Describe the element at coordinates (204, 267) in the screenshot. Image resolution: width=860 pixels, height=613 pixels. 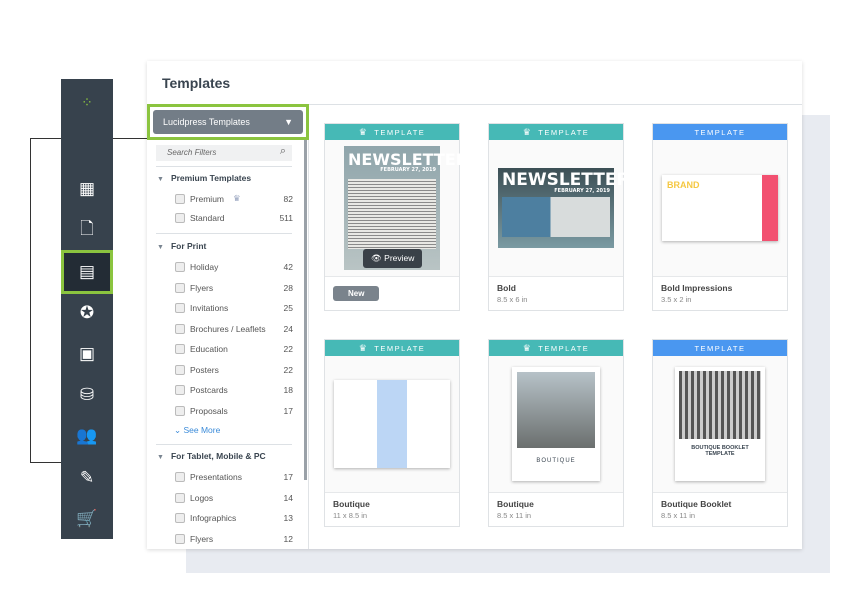
I see `filter-label: Holiday` at that location.